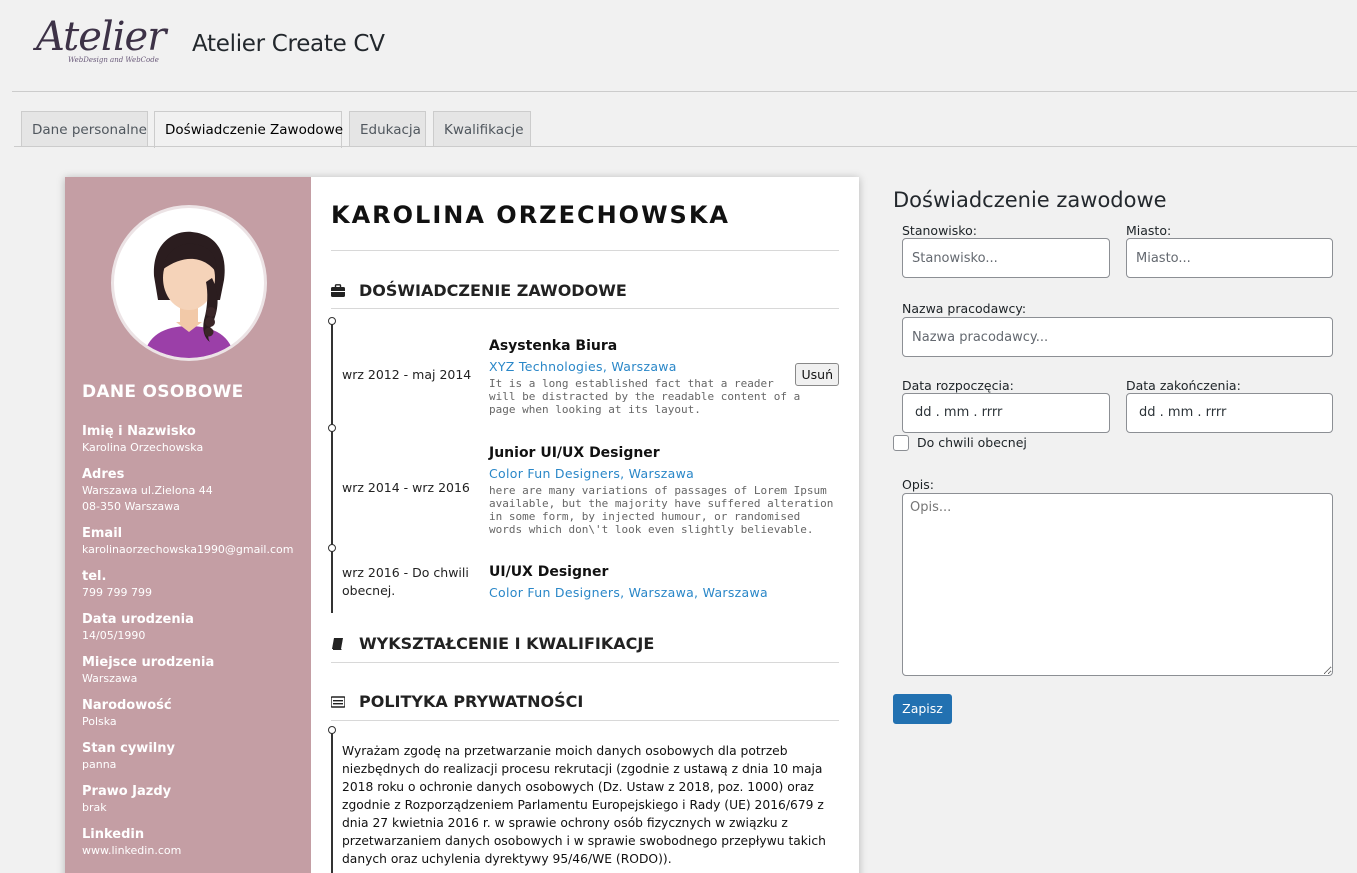  What do you see at coordinates (958, 385) in the screenshot?
I see `start-date-label: Data rozpoczęcia:` at bounding box center [958, 385].